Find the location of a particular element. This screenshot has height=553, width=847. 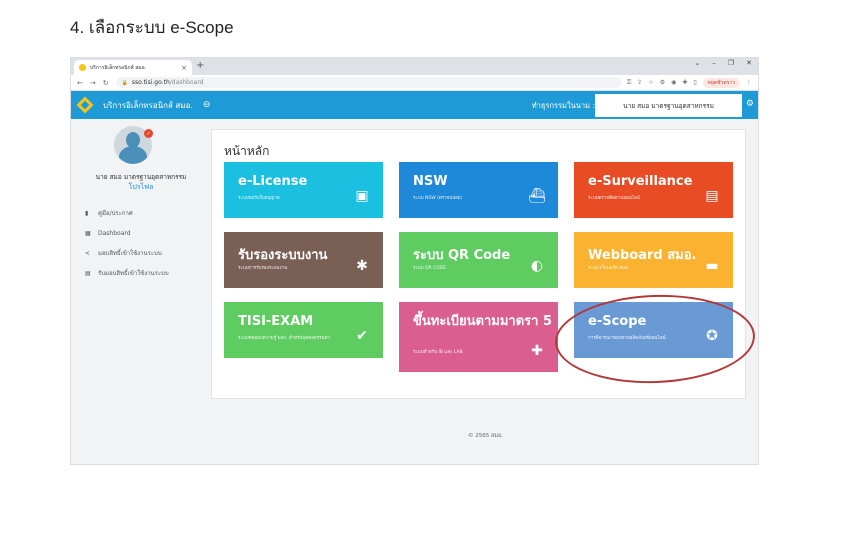

lightbulb-icon: ◐ is located at coordinates (537, 266).